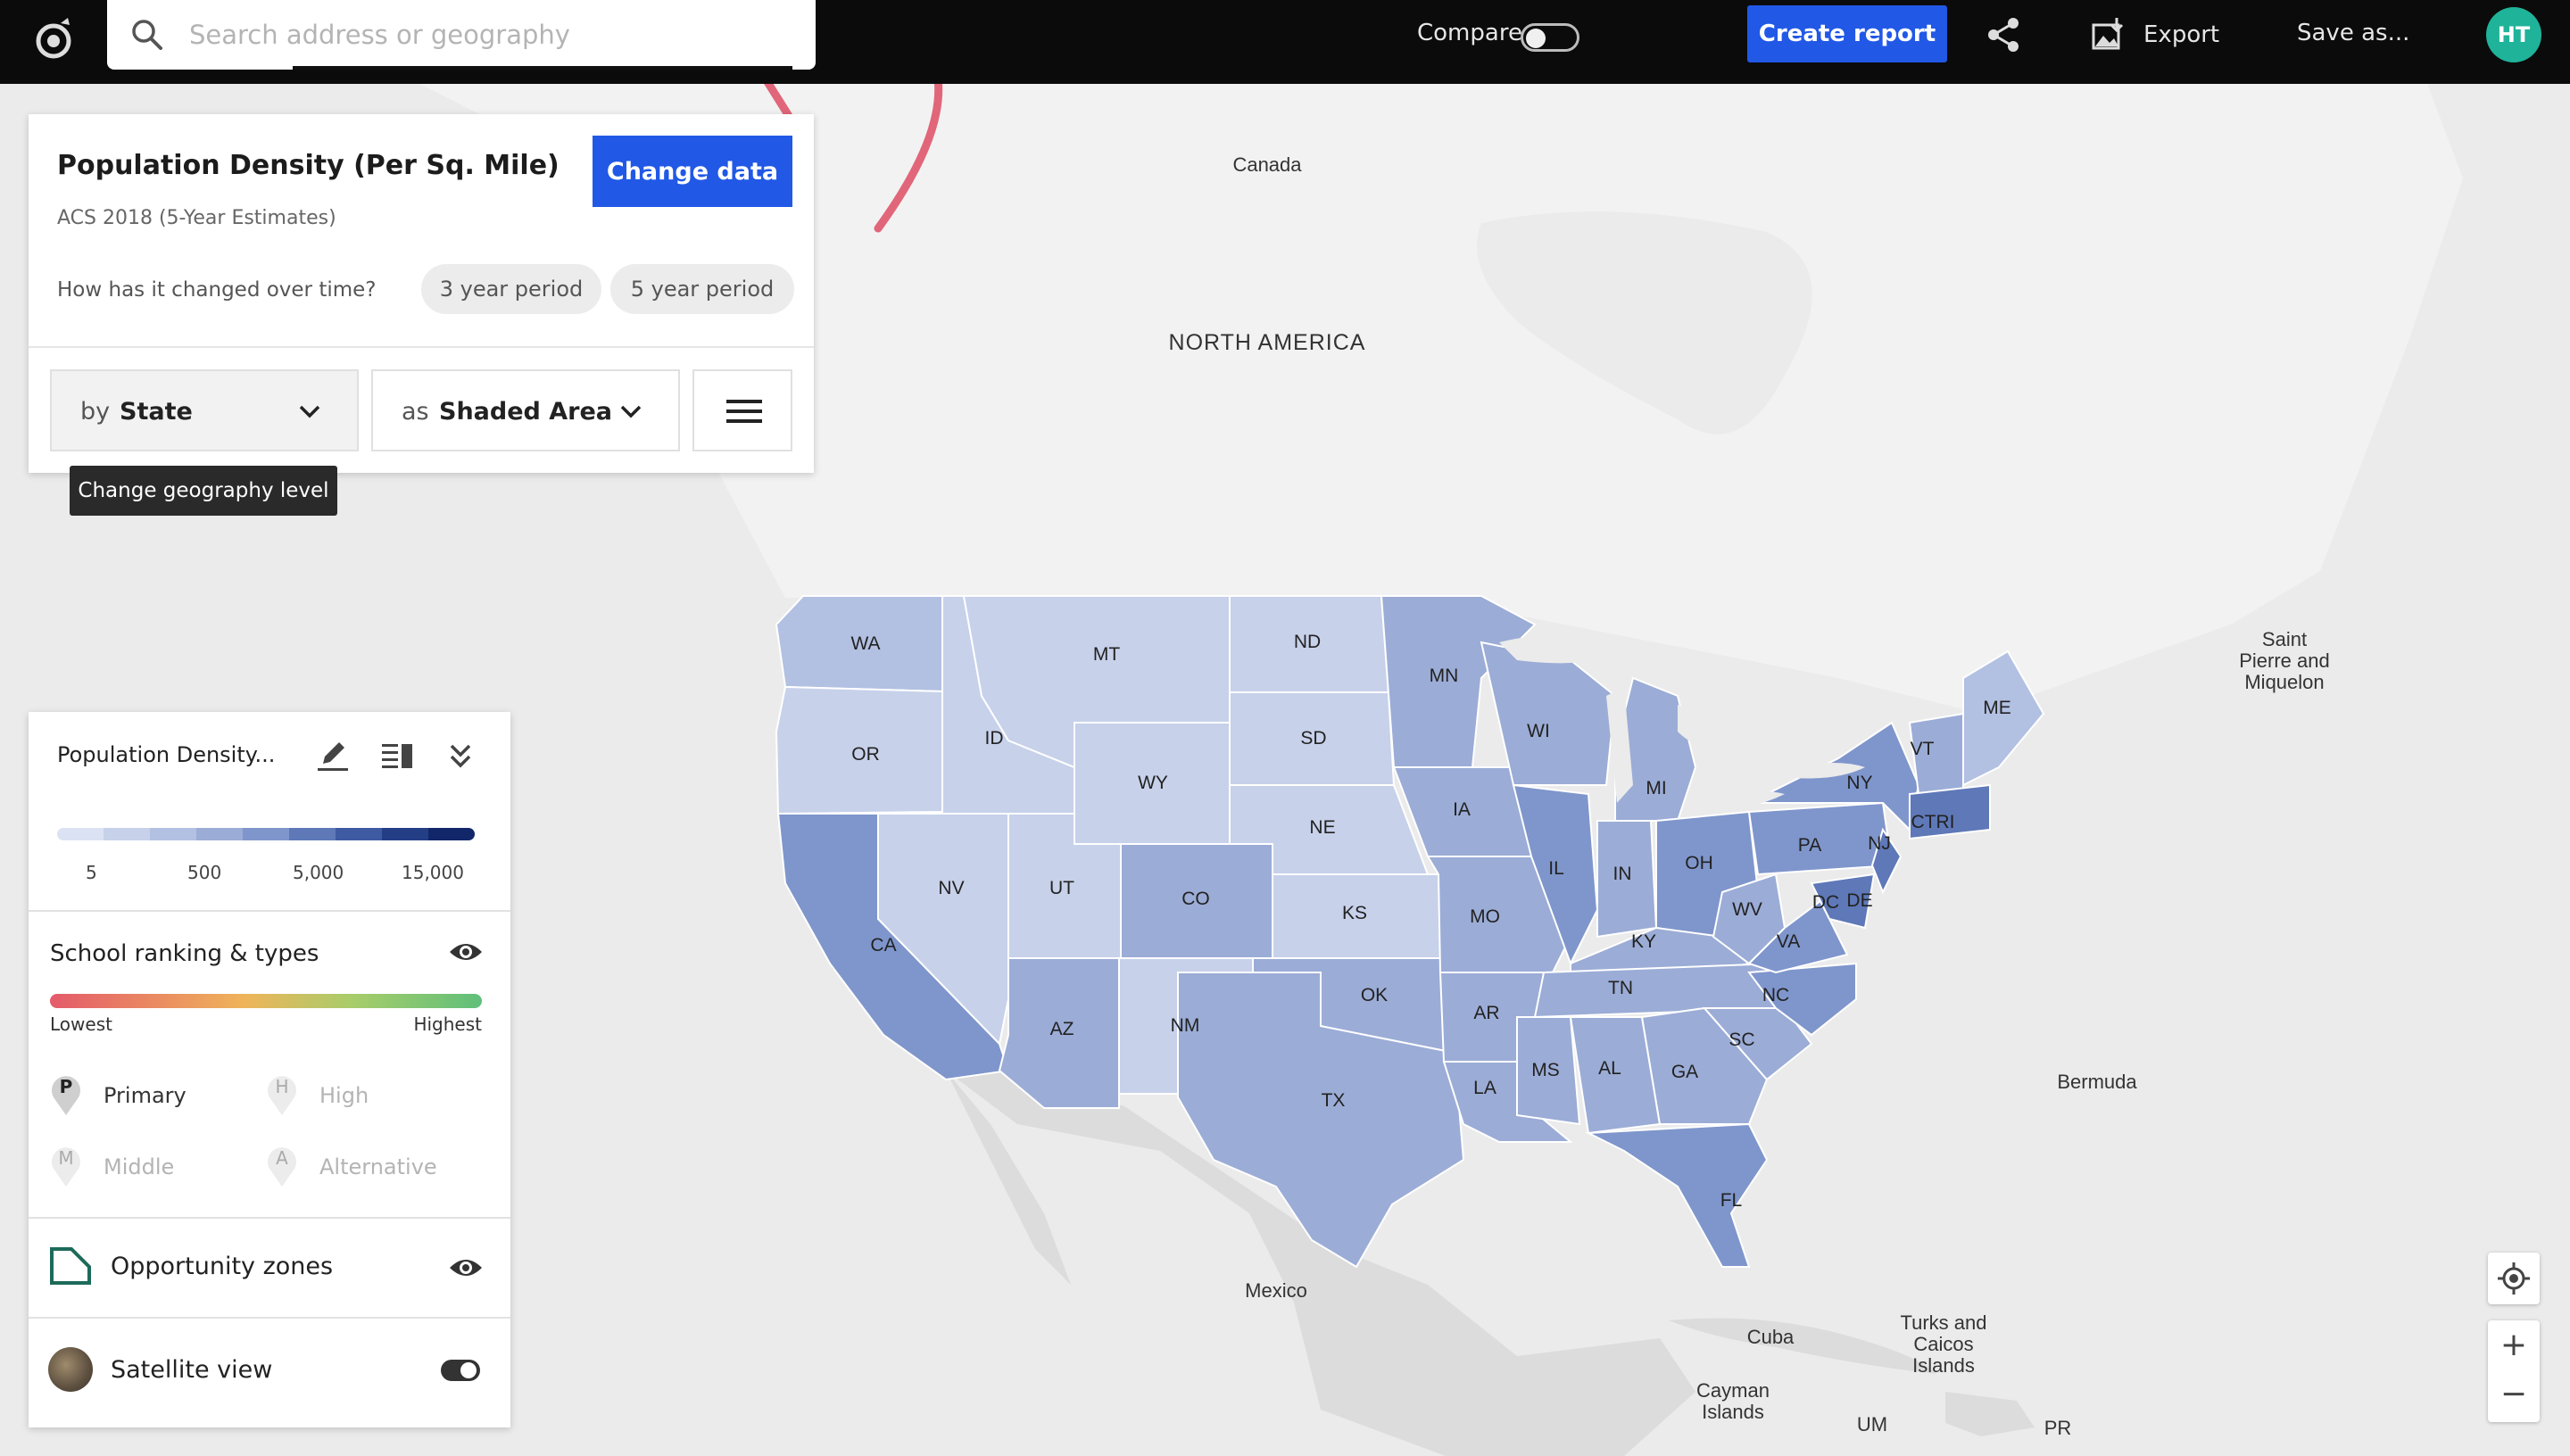 The height and width of the screenshot is (1456, 2570). Describe the element at coordinates (433, 873) in the screenshot. I see `scale-tick: 15,000` at that location.